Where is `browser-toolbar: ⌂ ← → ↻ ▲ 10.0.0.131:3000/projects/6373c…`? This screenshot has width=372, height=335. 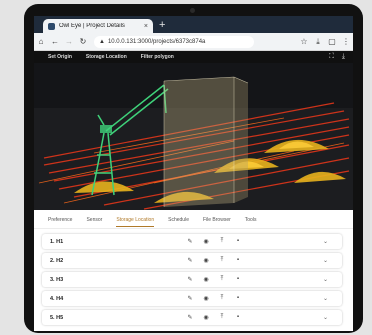
browser-toolbar: ⌂ ← → ↻ ▲ 10.0.0.131:3000/projects/6373c… is located at coordinates (193, 42).